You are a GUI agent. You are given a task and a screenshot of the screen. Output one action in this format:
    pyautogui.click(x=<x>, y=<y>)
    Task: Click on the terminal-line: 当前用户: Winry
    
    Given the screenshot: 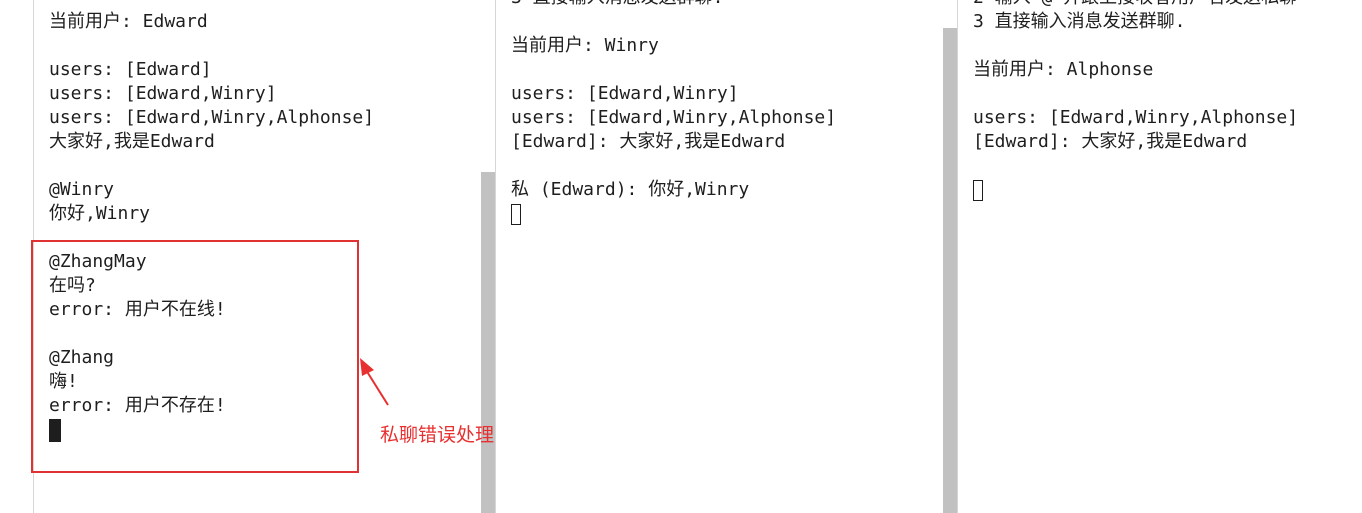 What is the action you would take?
    pyautogui.click(x=585, y=45)
    